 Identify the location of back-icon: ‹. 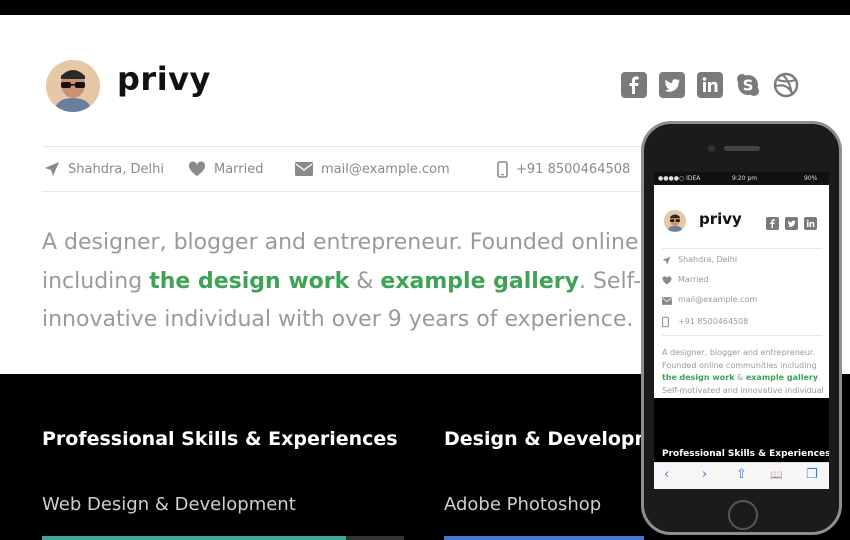
(666, 474).